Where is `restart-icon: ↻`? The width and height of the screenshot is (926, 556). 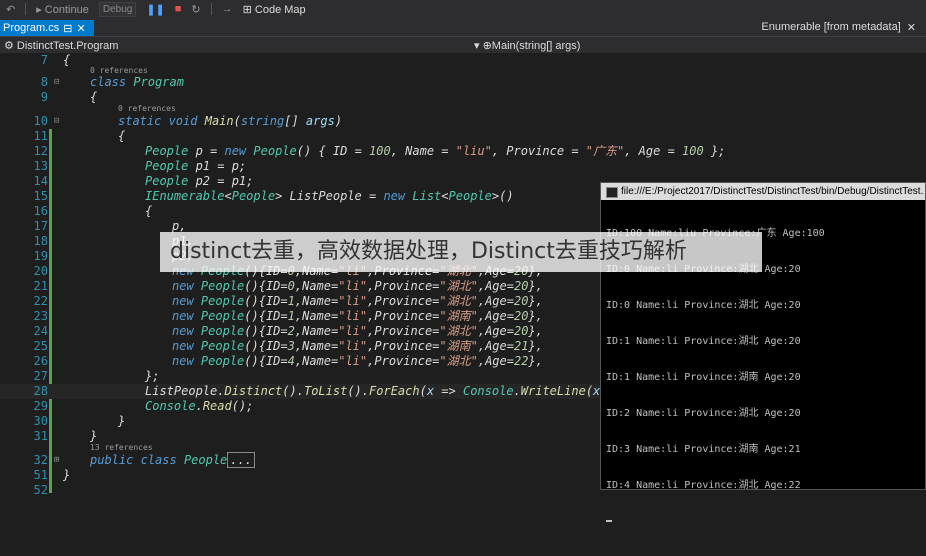 restart-icon: ↻ is located at coordinates (195, 9).